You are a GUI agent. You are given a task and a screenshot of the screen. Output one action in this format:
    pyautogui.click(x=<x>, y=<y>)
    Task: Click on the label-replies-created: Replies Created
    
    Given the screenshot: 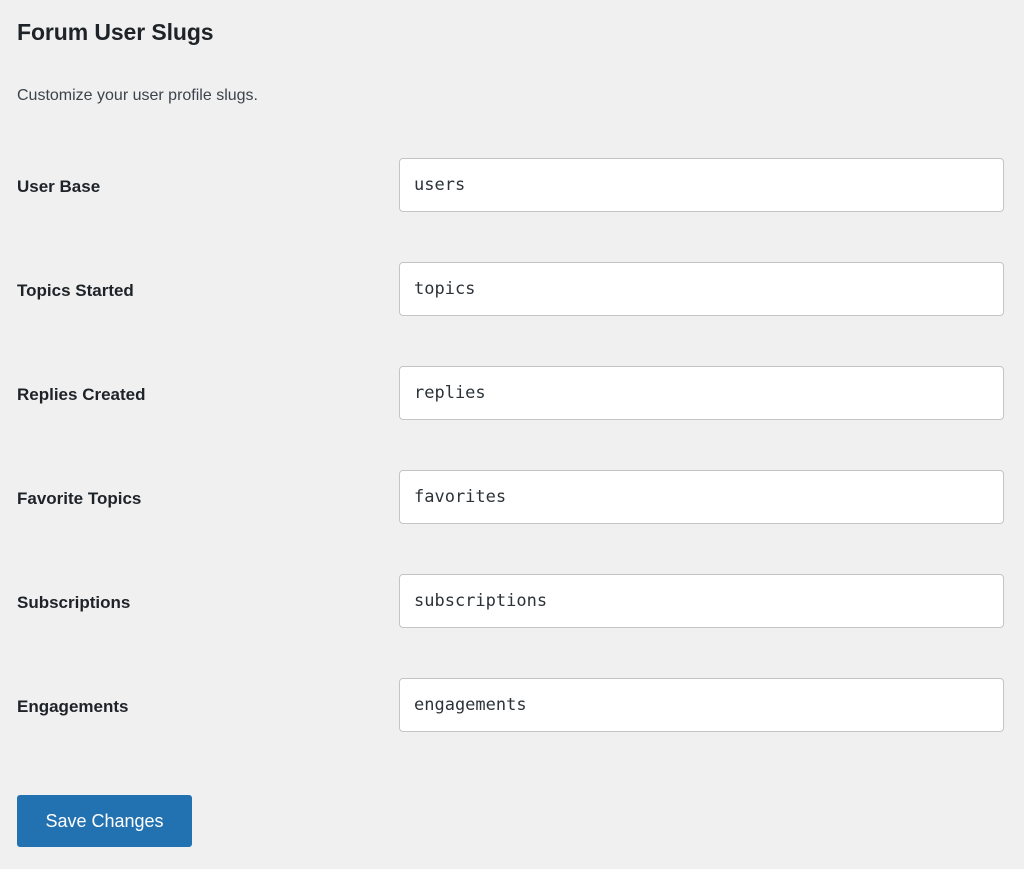 What is the action you would take?
    pyautogui.click(x=81, y=394)
    